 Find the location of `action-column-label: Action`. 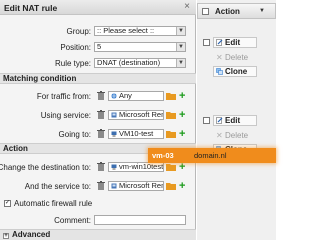

action-column-label: Action is located at coordinates (227, 11).